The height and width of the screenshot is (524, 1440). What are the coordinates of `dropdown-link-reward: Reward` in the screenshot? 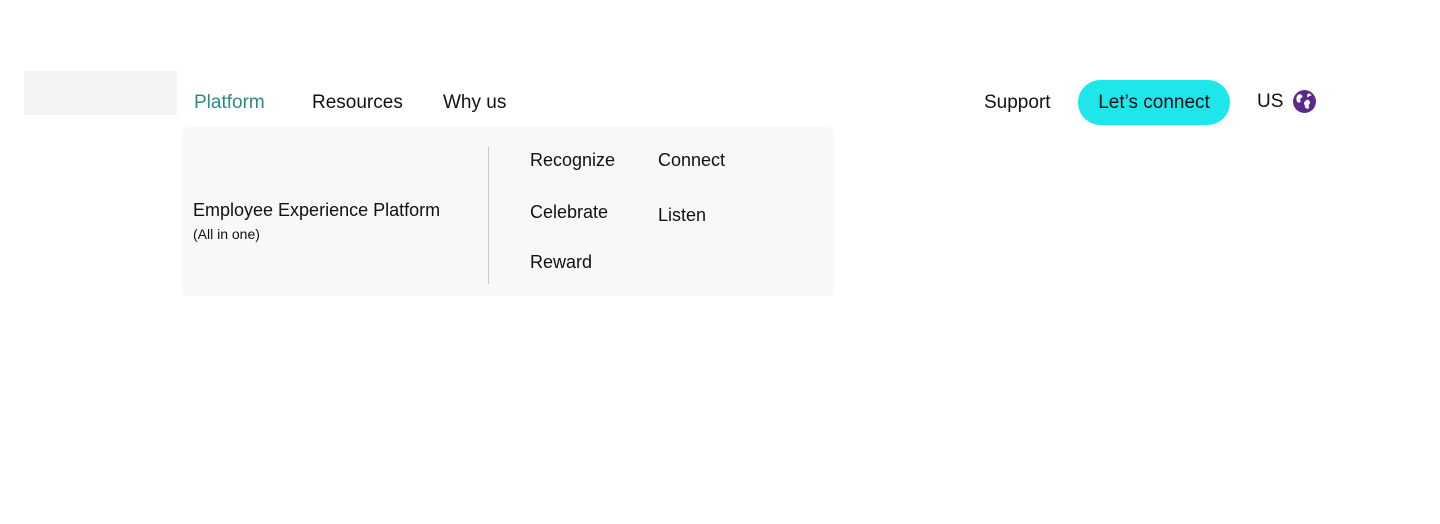 It's located at (561, 262).